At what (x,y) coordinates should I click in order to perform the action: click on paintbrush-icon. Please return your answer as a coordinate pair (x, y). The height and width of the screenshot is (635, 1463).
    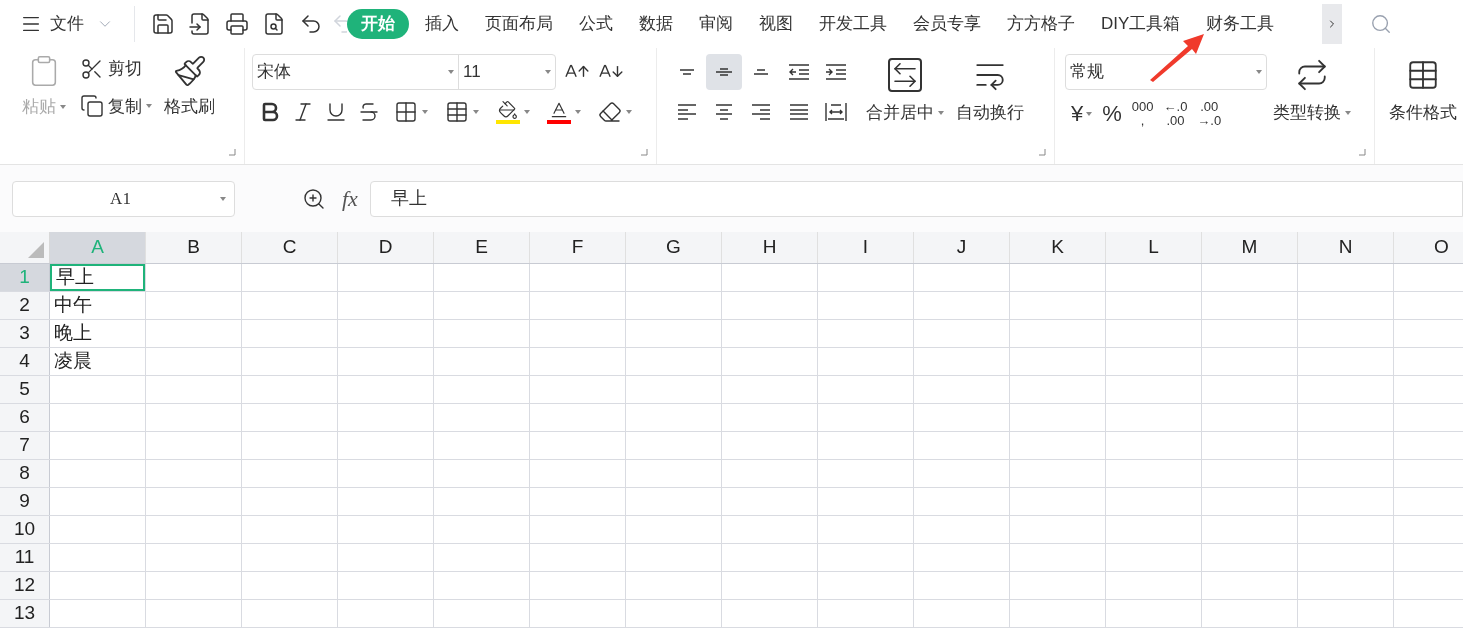
    Looking at the image, I should click on (189, 71).